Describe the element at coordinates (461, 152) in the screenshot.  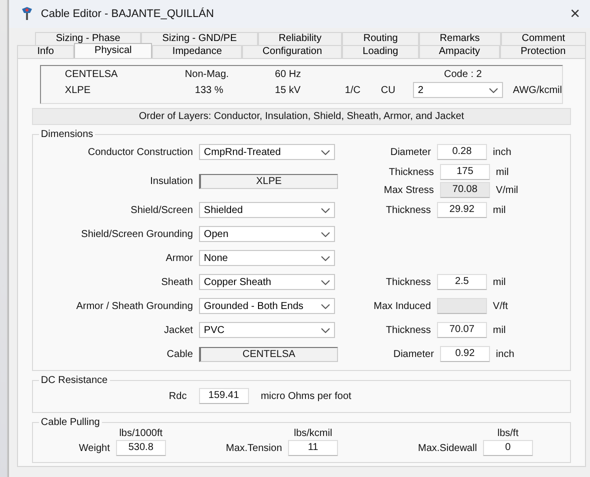
I see `number-field: 0.28` at that location.